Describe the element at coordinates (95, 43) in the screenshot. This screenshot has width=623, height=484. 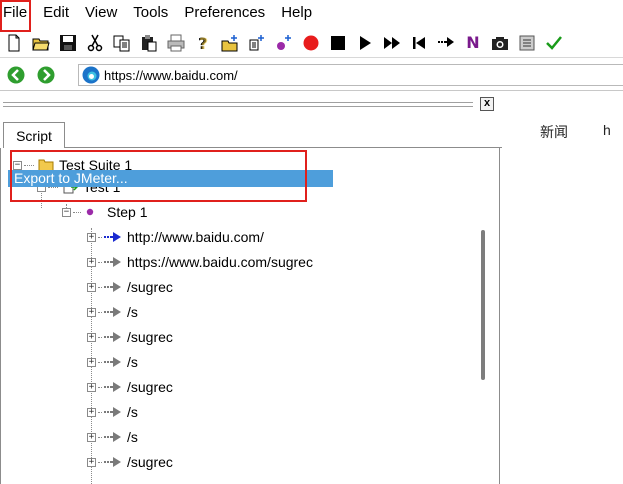
I see `cut-icon` at that location.